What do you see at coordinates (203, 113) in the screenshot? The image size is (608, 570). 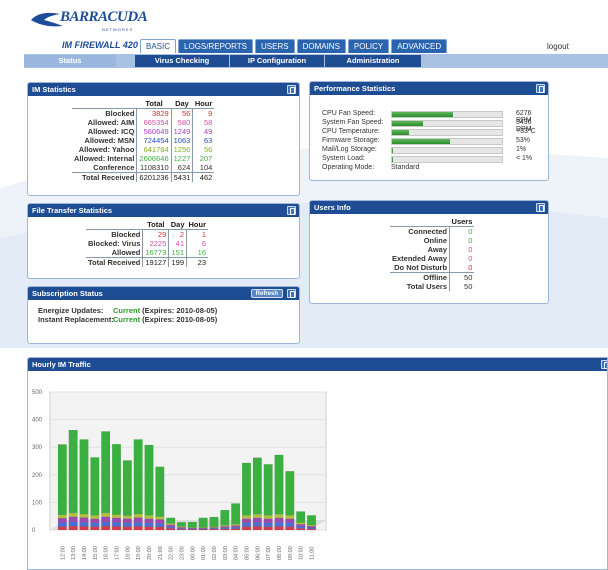 I see `cell-hour: 9` at bounding box center [203, 113].